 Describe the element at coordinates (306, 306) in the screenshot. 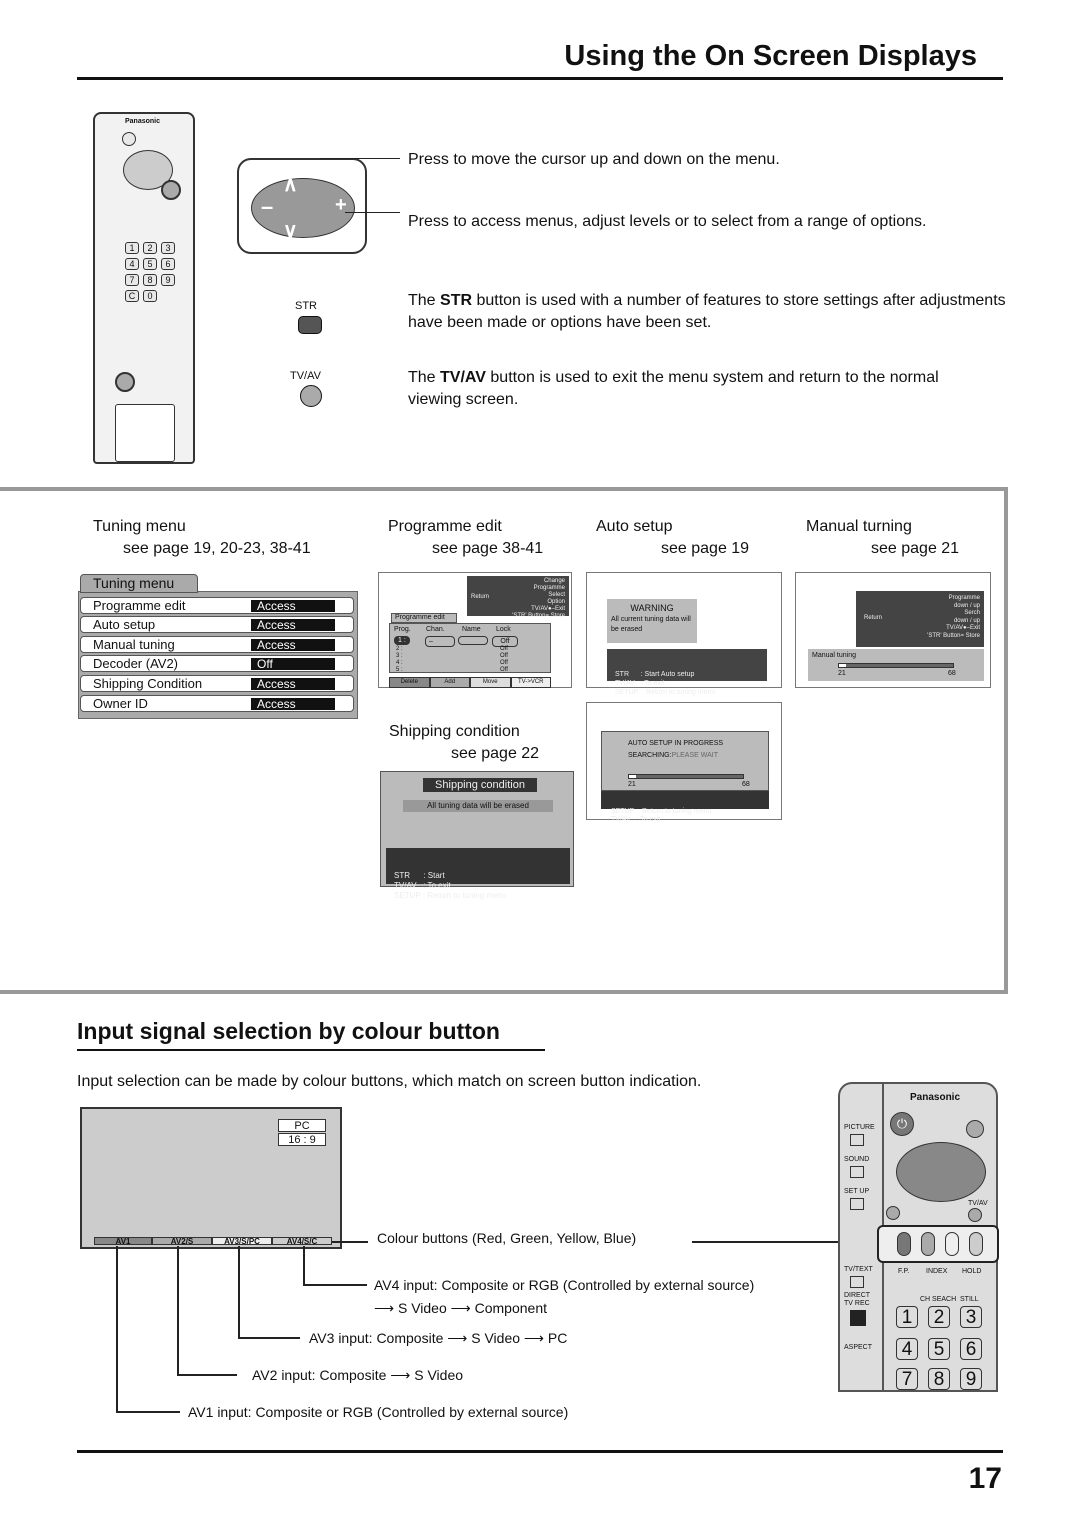

I see `str-label: STR` at that location.